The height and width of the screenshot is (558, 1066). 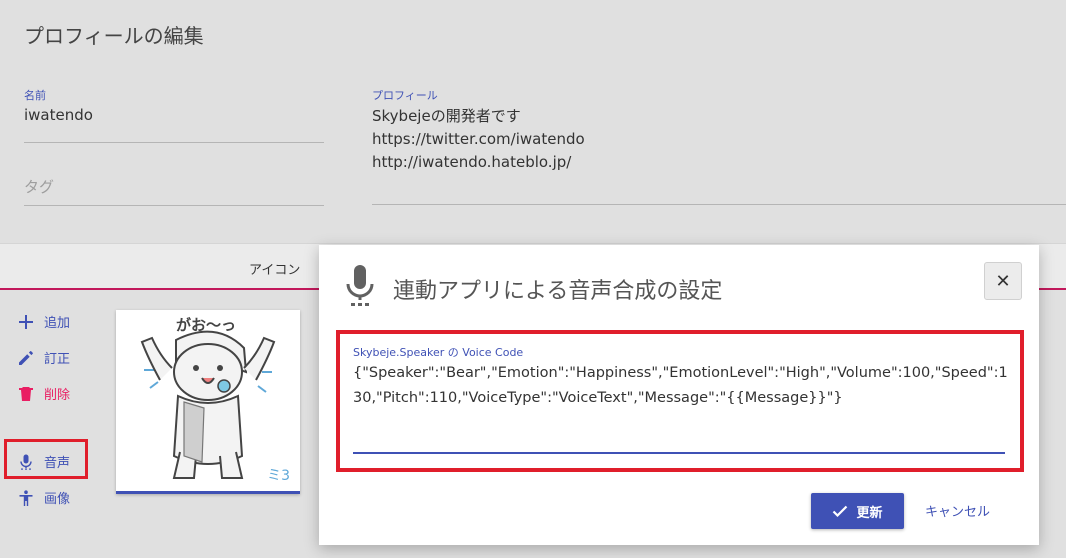 What do you see at coordinates (840, 511) in the screenshot?
I see `check-icon` at bounding box center [840, 511].